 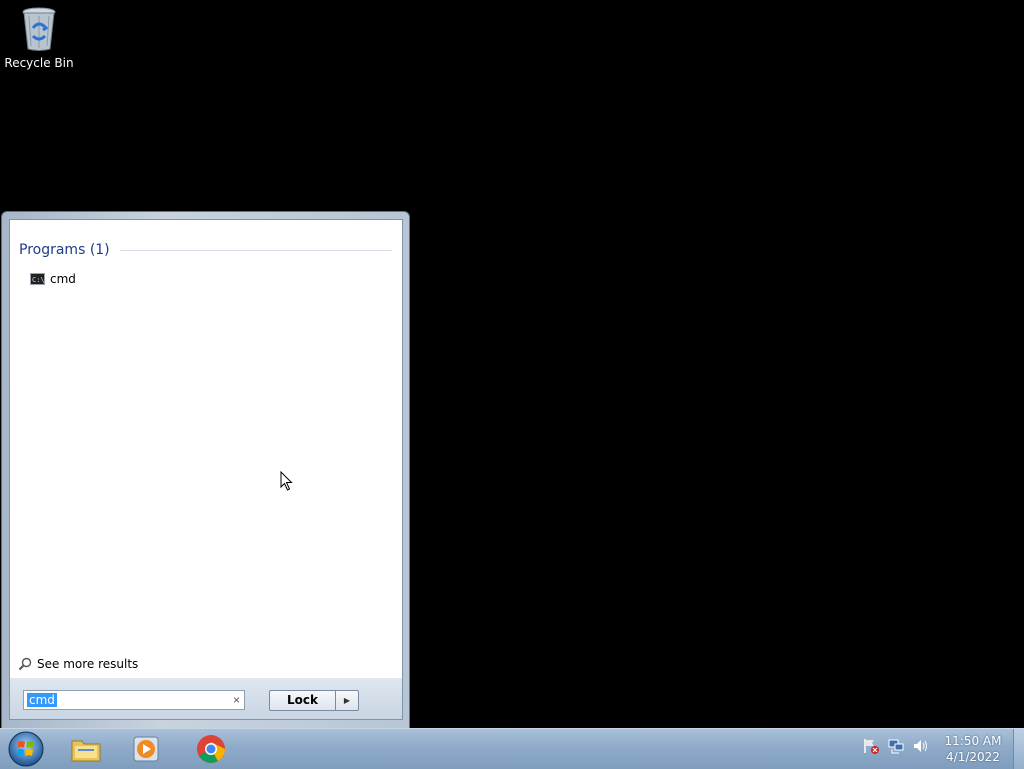 I want to click on clear-search-icon: ×, so click(x=236, y=700).